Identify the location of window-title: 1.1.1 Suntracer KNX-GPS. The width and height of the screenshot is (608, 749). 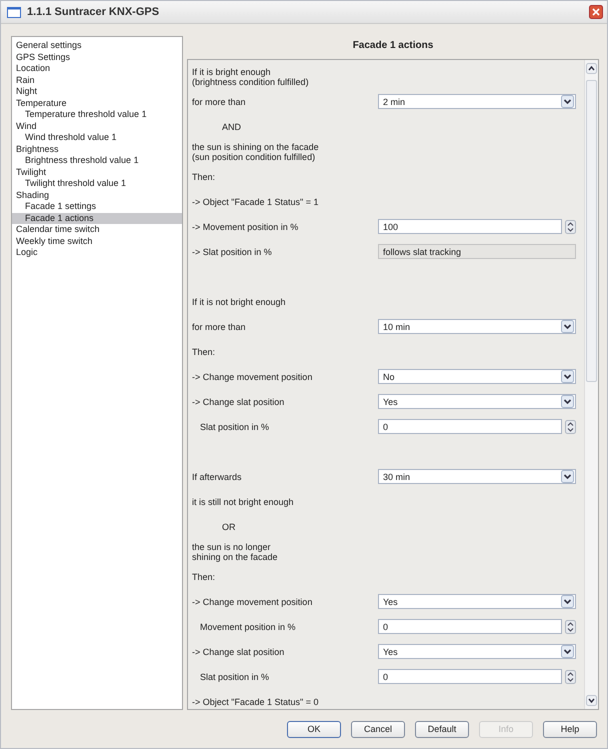
(93, 12).